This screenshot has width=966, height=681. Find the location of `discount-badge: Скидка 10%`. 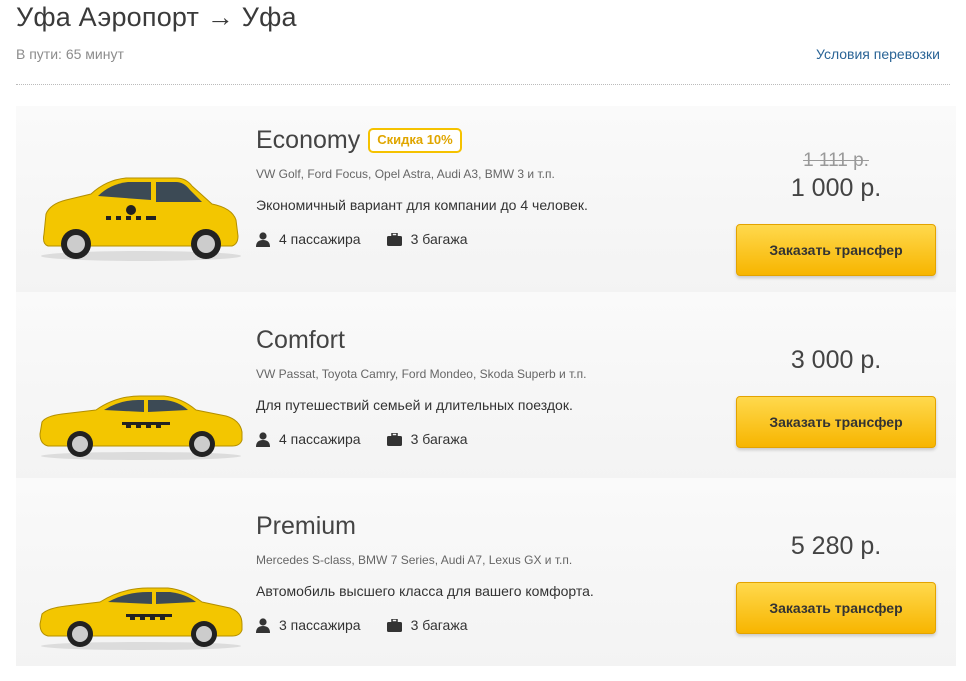

discount-badge: Скидка 10% is located at coordinates (415, 140).